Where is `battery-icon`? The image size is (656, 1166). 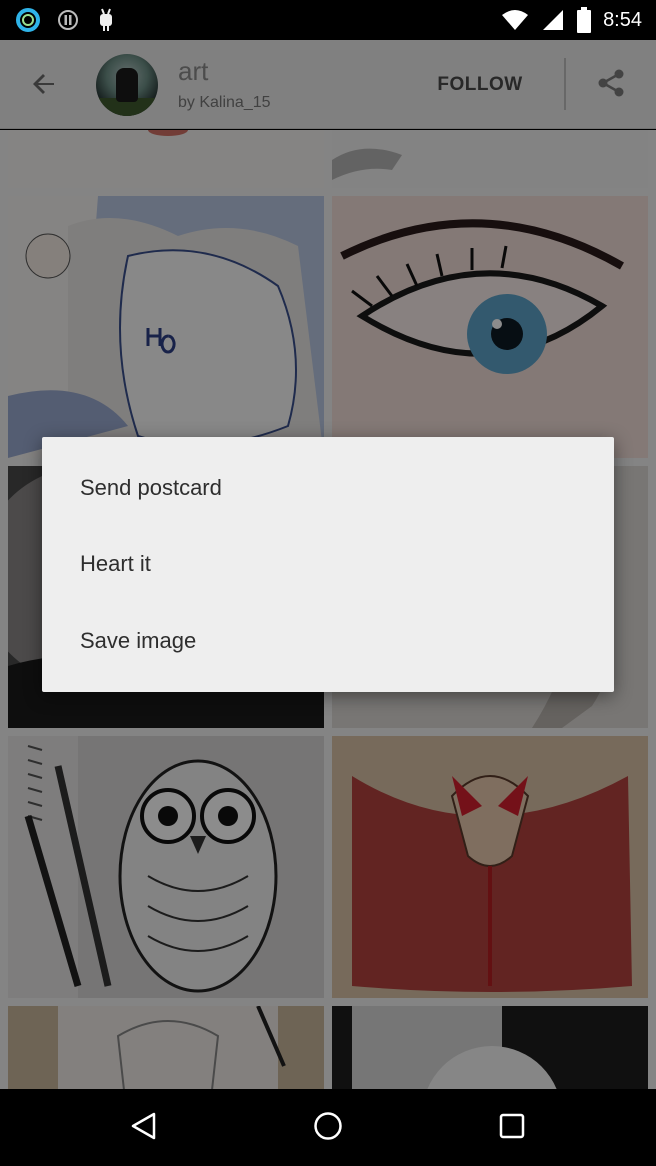
battery-icon is located at coordinates (584, 20).